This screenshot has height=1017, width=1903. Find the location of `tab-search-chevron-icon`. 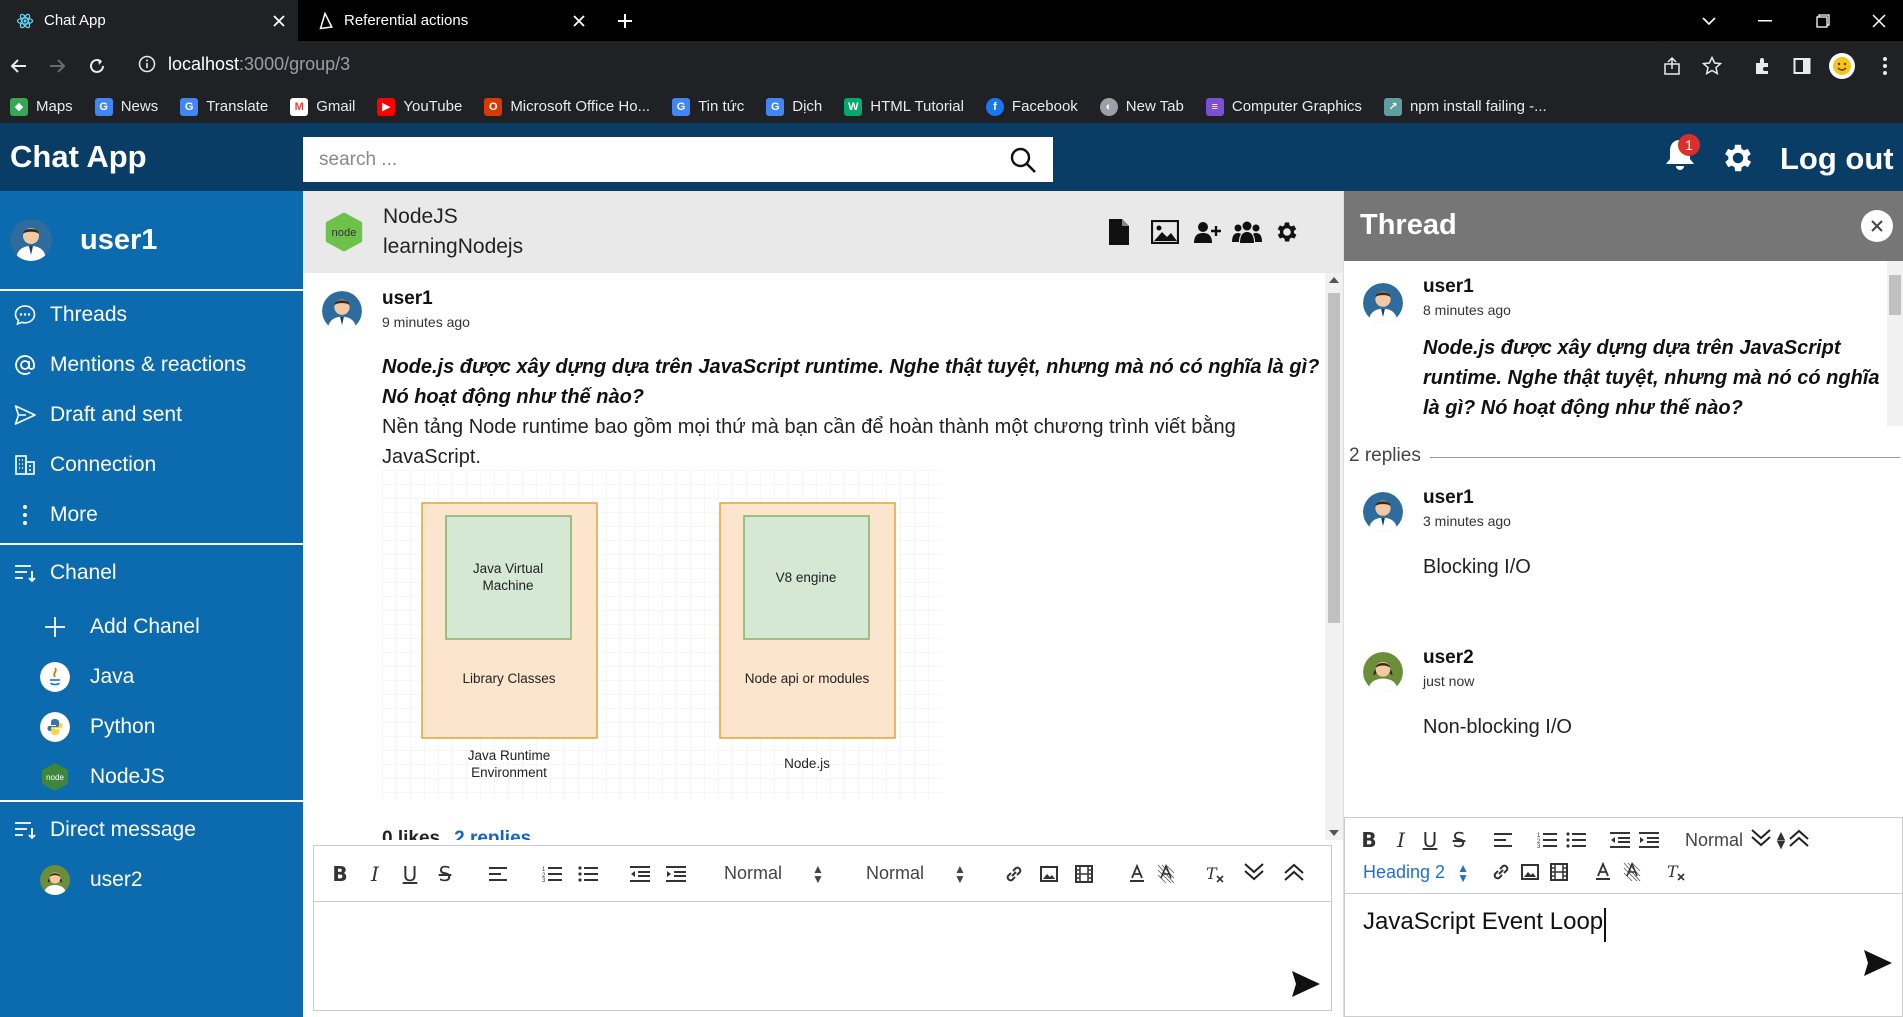

tab-search-chevron-icon is located at coordinates (1709, 21).